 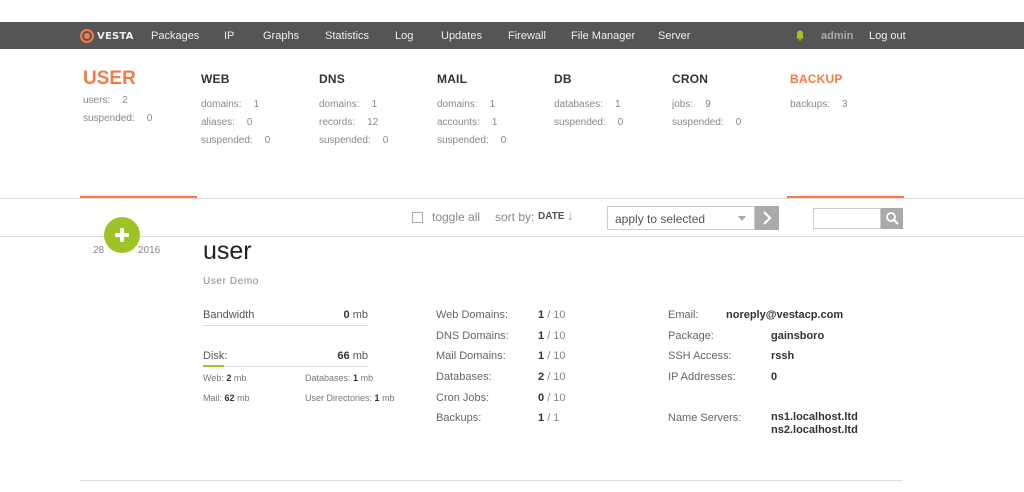 What do you see at coordinates (105, 100) in the screenshot?
I see `stats-user-users: users: 2` at bounding box center [105, 100].